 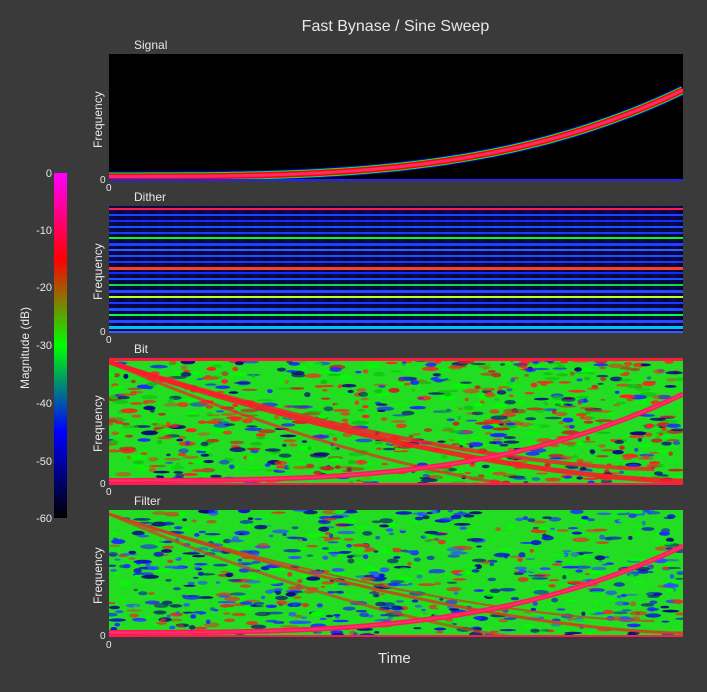 I want to click on colorbar, so click(x=60, y=345).